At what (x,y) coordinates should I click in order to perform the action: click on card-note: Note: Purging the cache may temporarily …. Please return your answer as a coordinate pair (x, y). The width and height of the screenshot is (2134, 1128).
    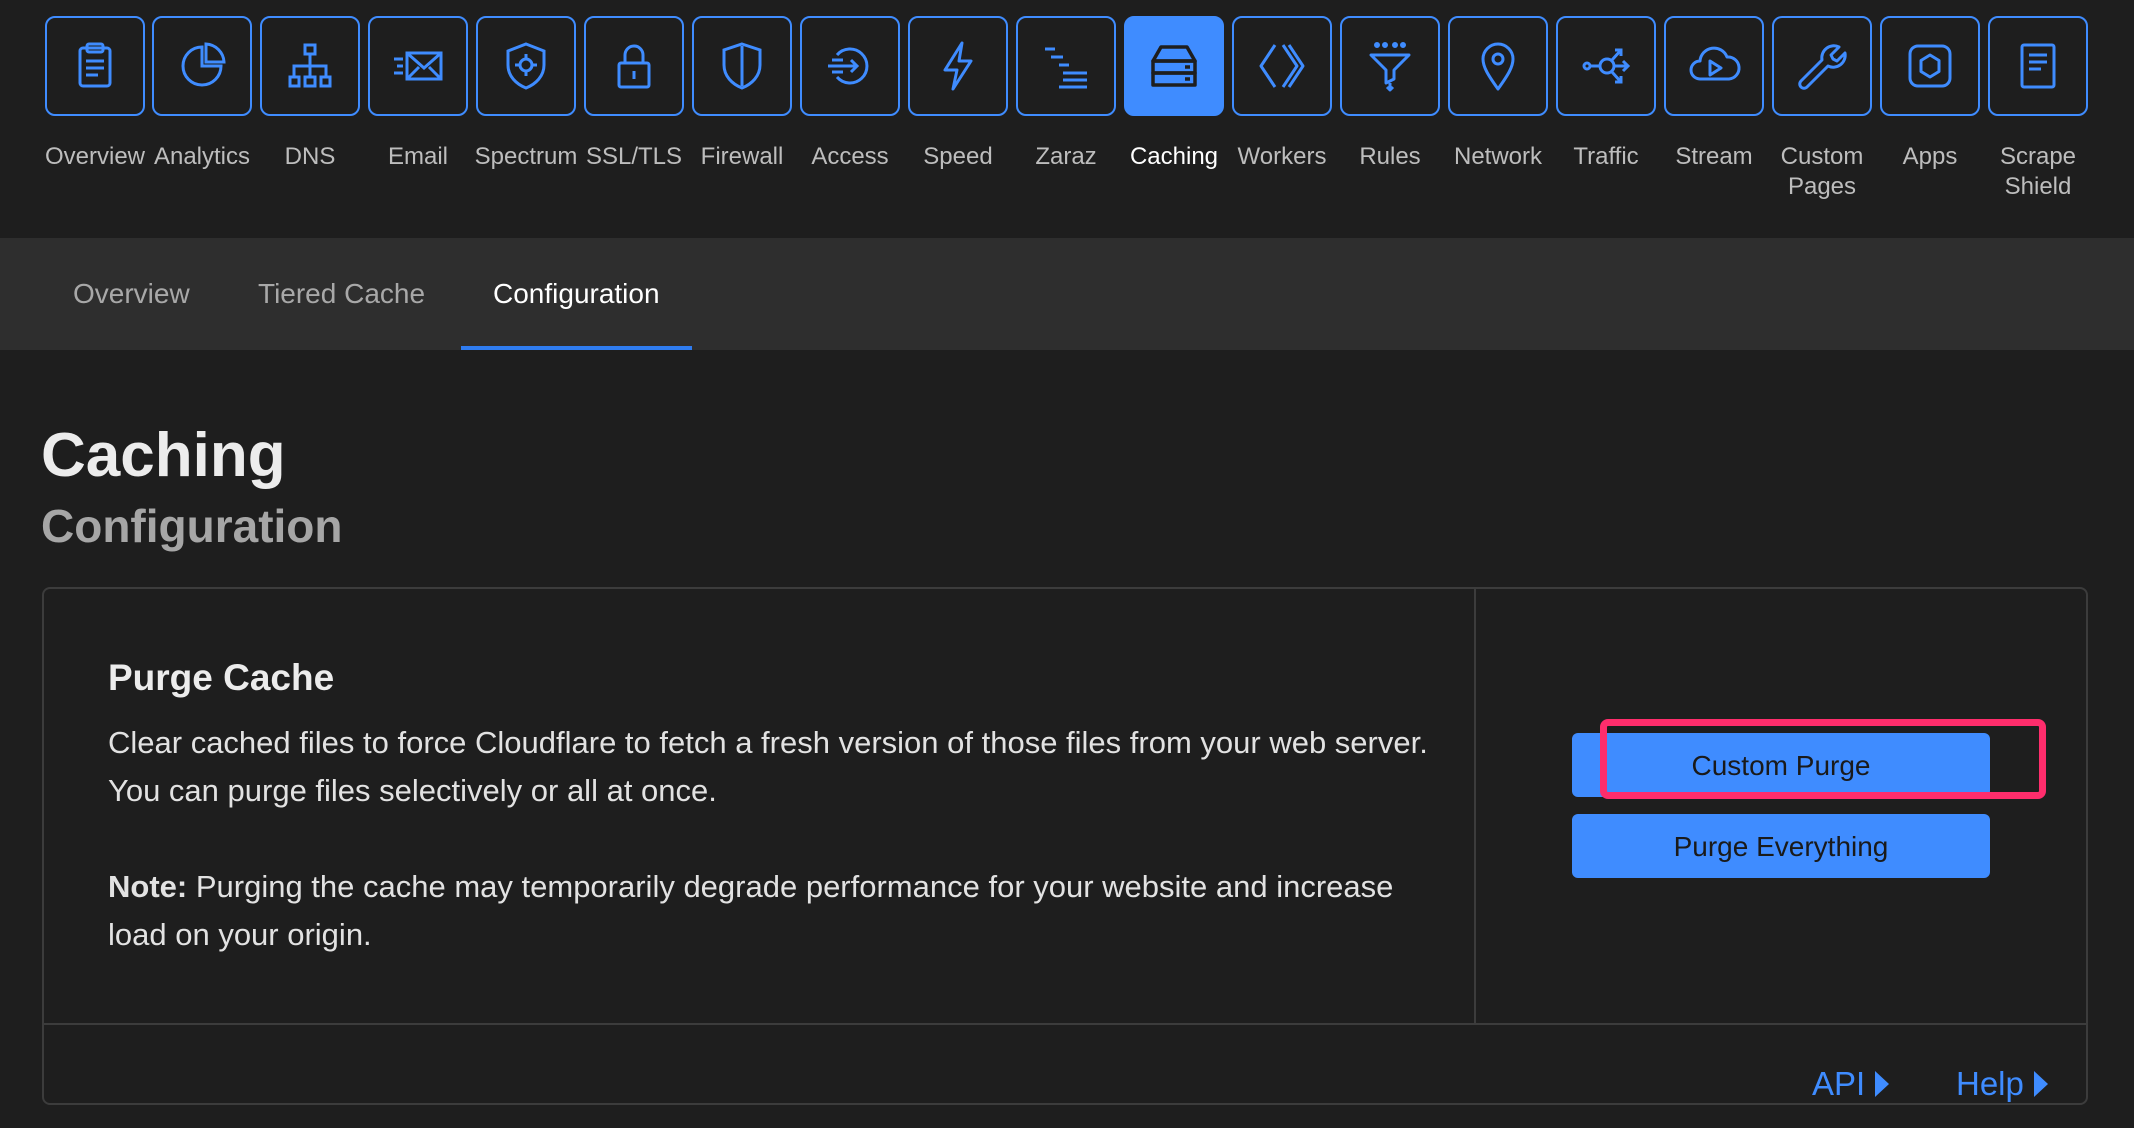
    Looking at the image, I should click on (773, 911).